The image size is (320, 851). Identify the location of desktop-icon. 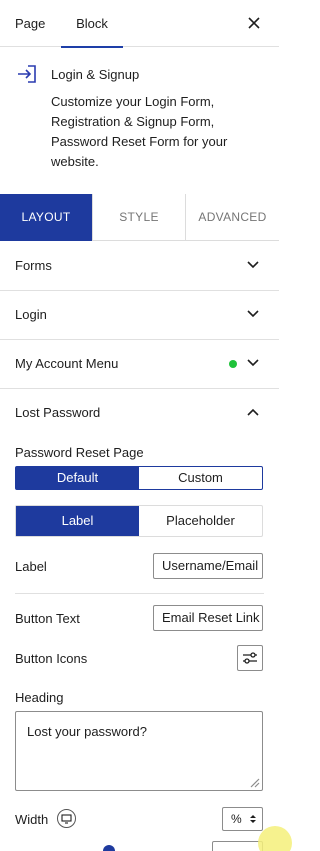
(66, 818).